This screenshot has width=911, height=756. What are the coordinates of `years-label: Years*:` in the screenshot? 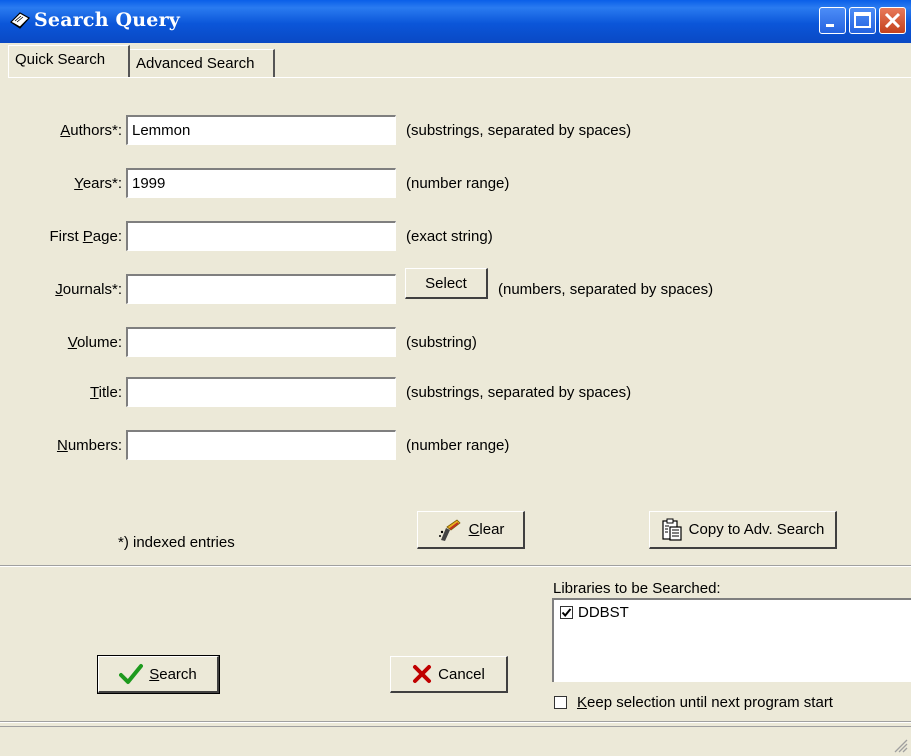 It's located at (98, 183).